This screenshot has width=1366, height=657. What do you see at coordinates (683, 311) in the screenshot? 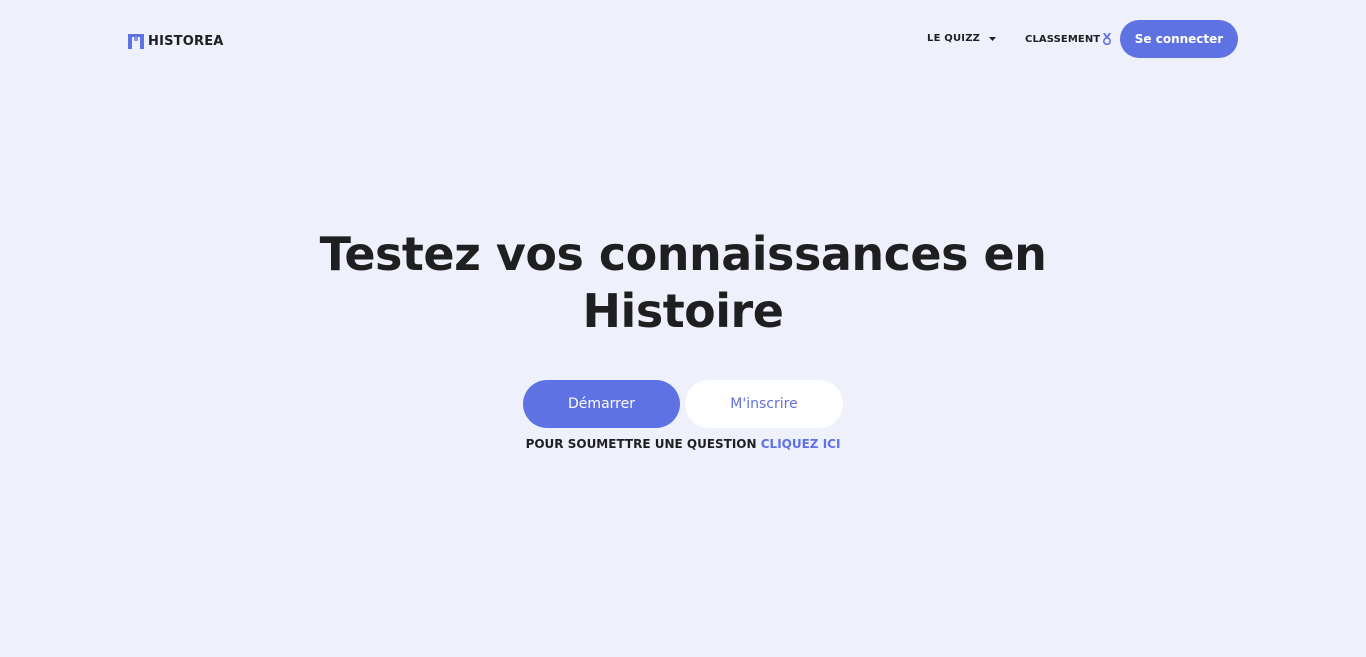
I see `hero-title-line2: Histoire` at bounding box center [683, 311].